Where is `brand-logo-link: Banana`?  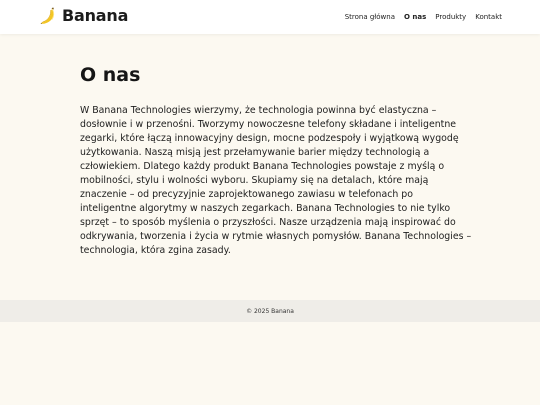
brand-logo-link: Banana is located at coordinates (83, 16).